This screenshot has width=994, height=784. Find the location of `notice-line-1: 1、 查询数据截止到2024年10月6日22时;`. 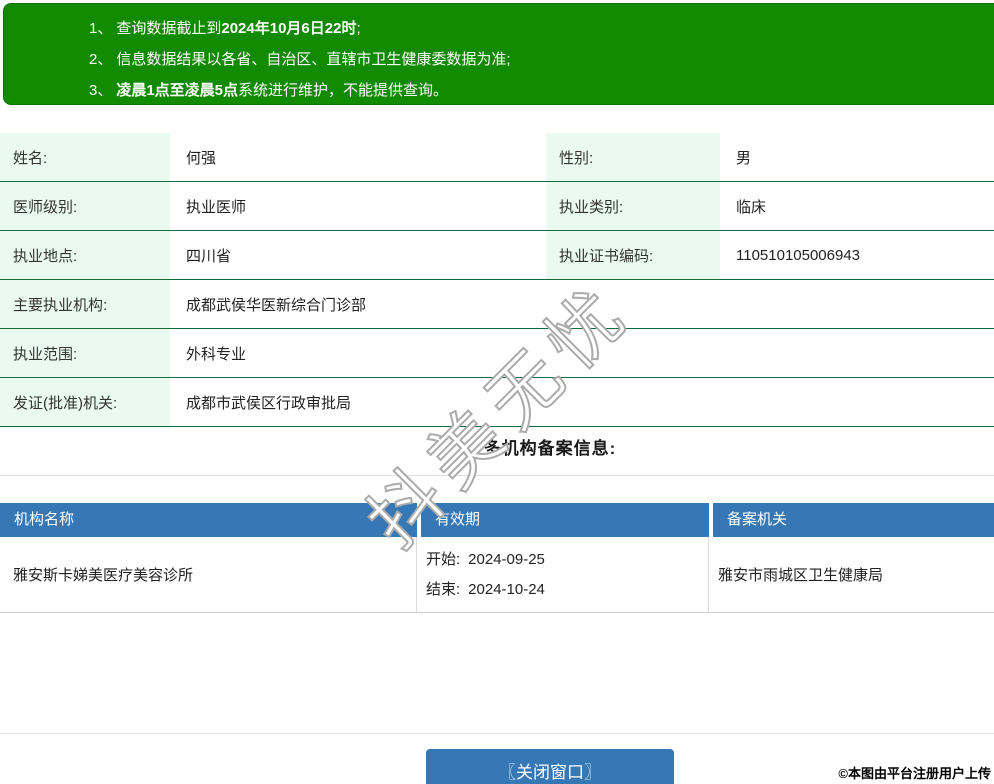

notice-line-1: 1、 查询数据截止到2024年10月6日22时; is located at coordinates (541, 28).